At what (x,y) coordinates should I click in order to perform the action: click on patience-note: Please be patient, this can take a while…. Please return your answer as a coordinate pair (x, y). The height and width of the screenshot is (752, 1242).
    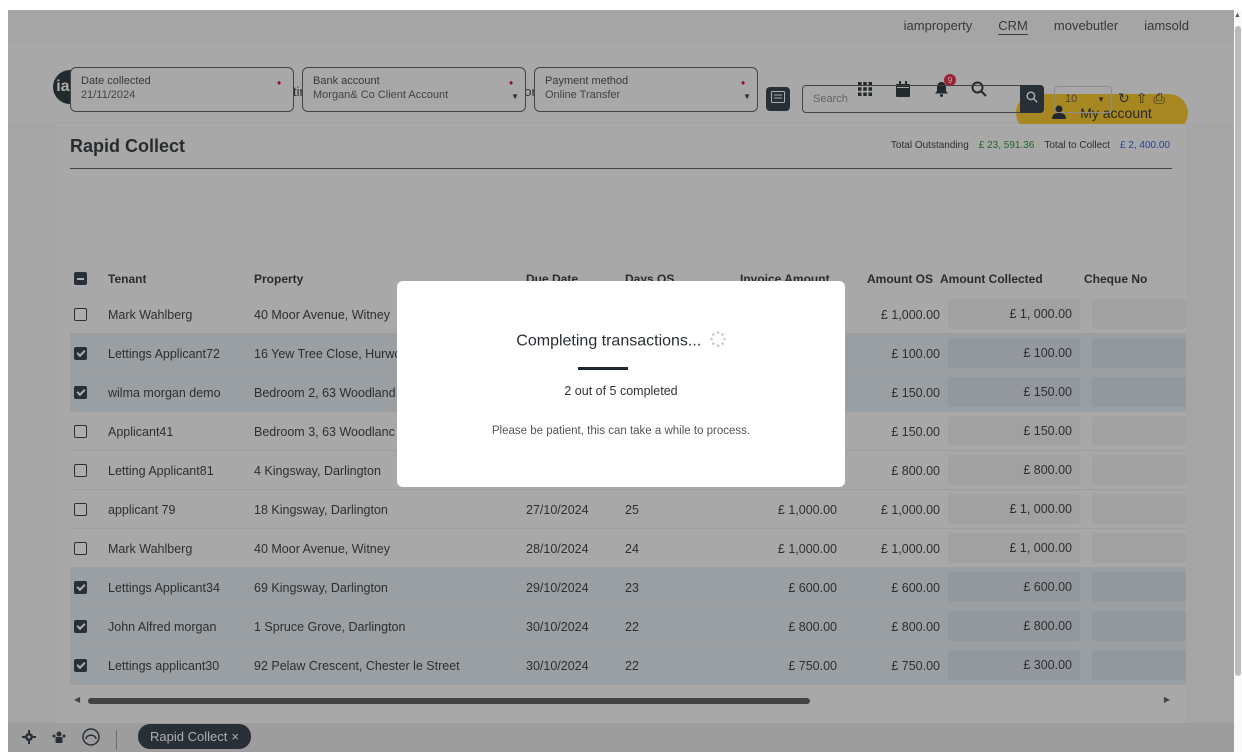
    Looking at the image, I should click on (621, 431).